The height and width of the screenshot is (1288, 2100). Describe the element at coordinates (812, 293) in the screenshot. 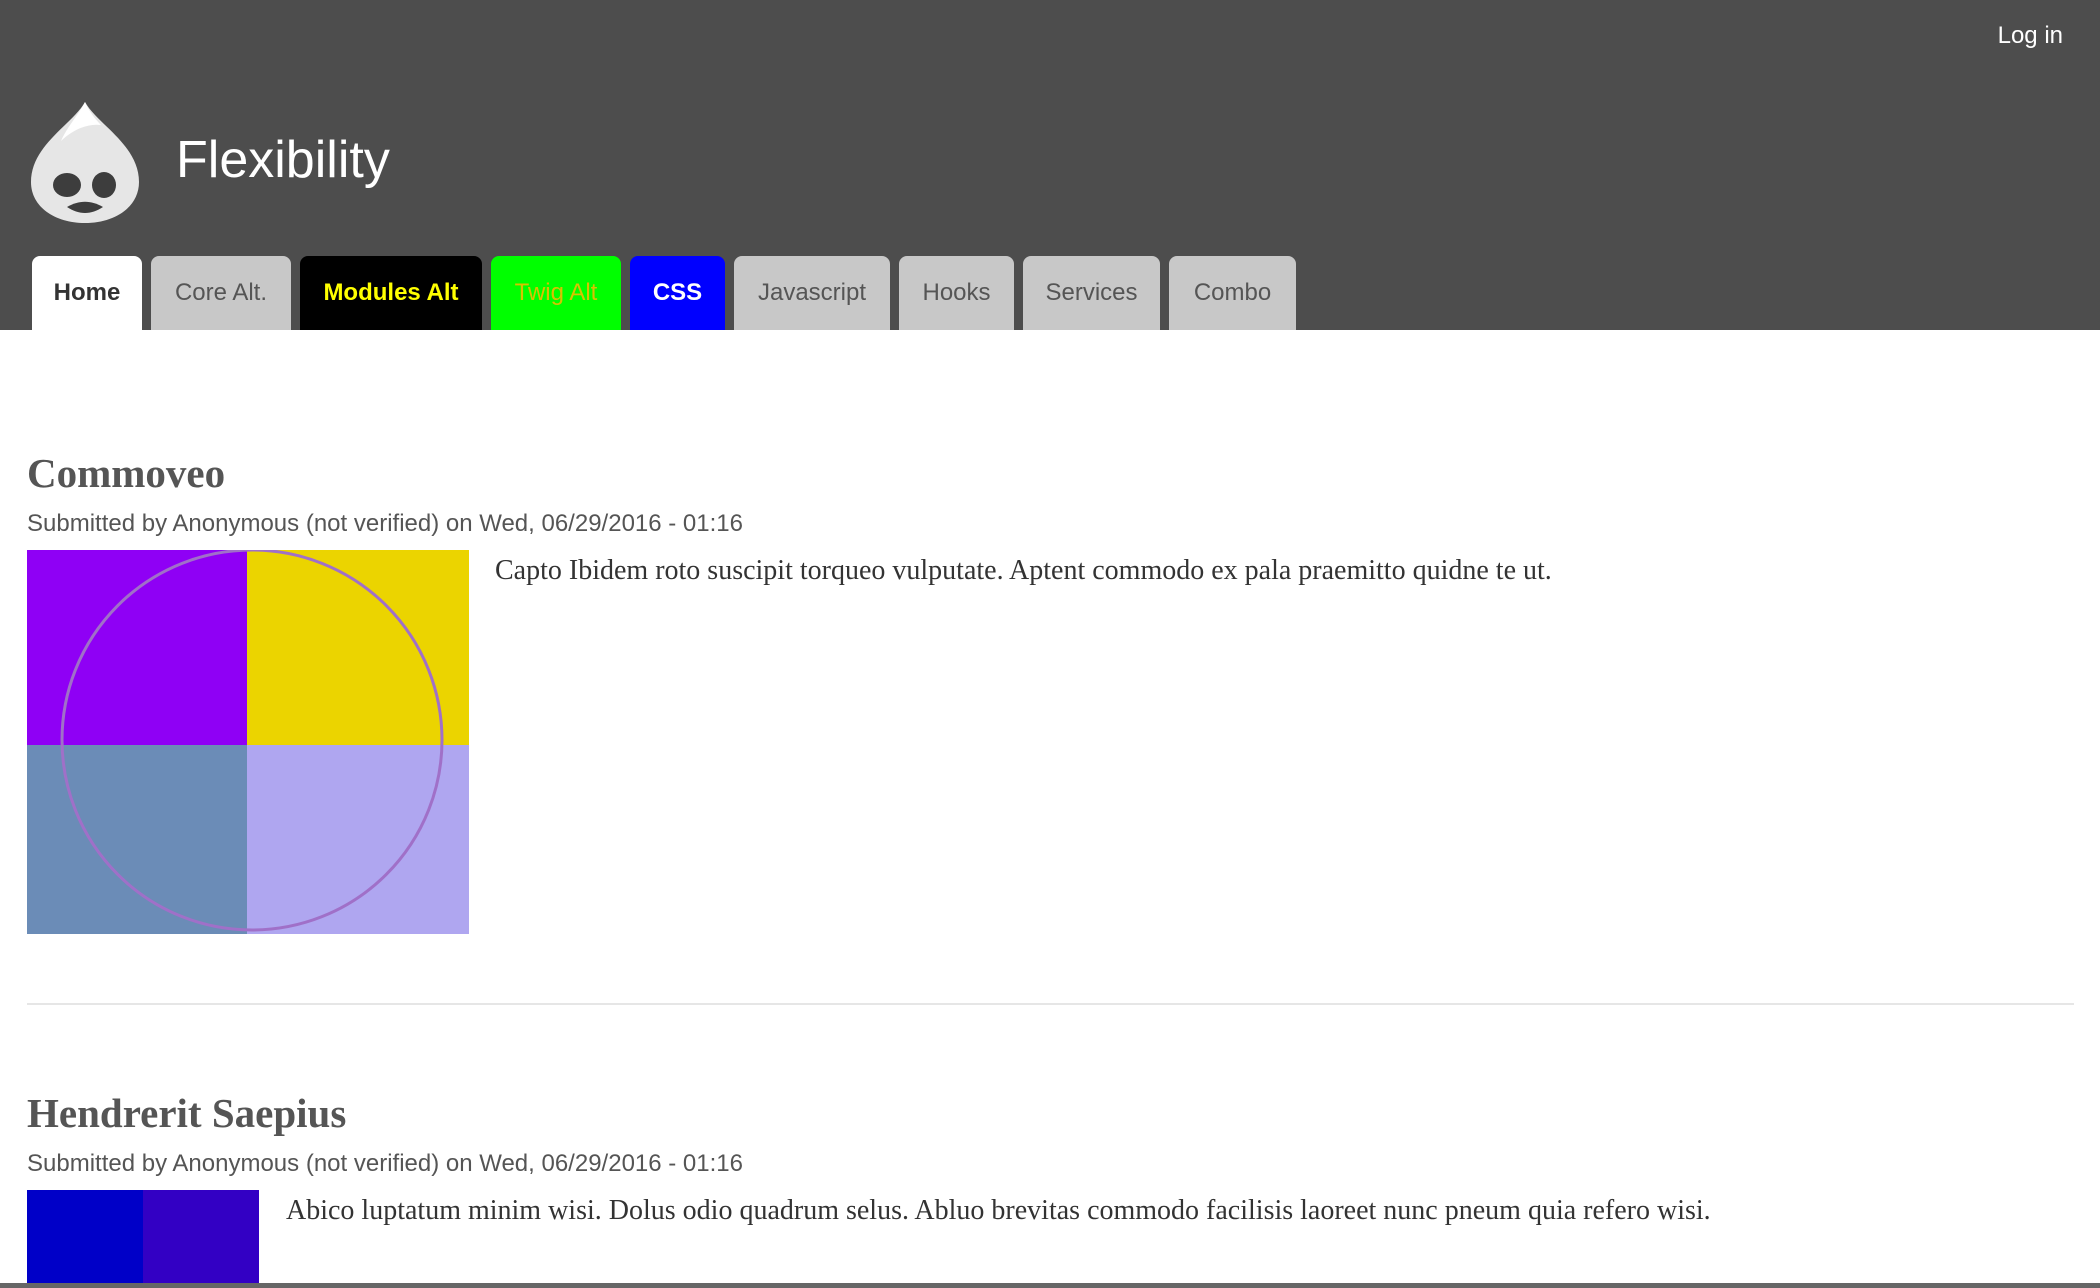

I see `tab-javascript: Javascript` at that location.